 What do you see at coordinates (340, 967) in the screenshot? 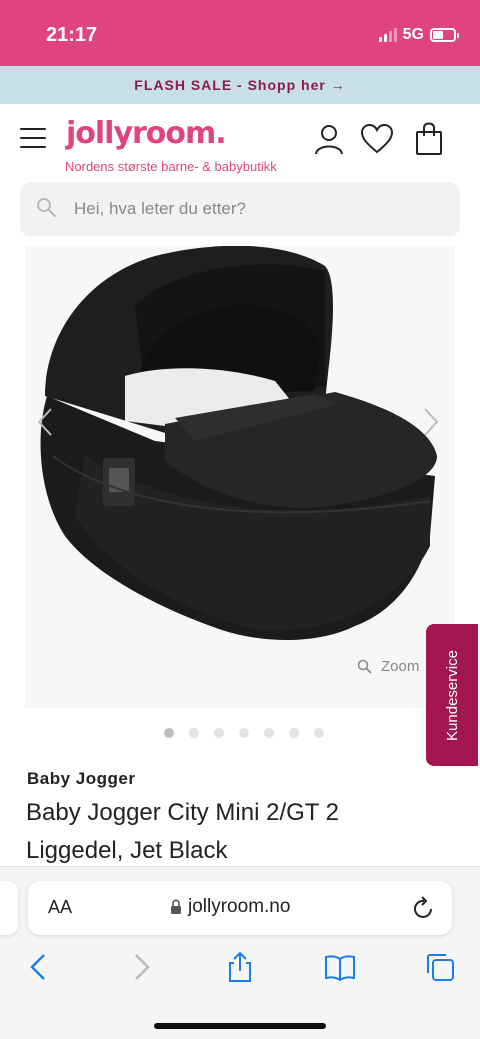
I see `bookmarks-icon` at bounding box center [340, 967].